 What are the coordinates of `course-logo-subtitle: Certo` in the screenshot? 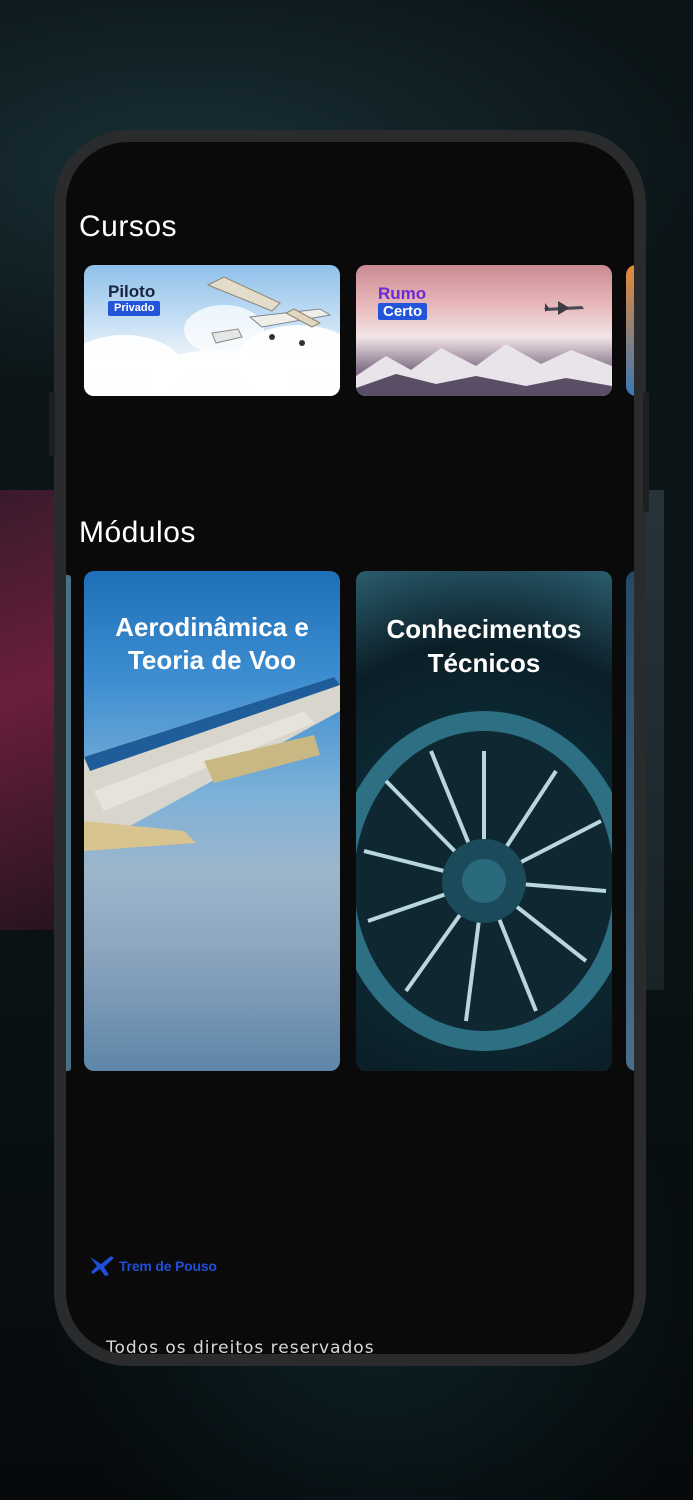 It's located at (403, 311).